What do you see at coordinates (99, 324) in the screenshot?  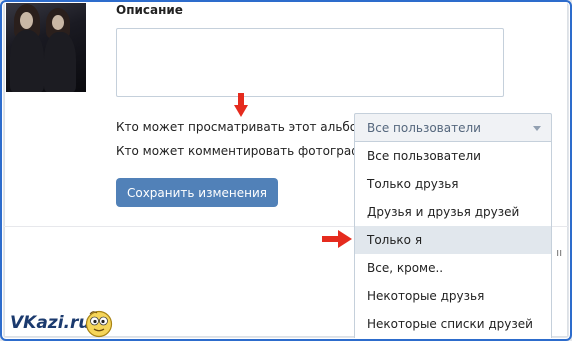 I see `smiley-icon` at bounding box center [99, 324].